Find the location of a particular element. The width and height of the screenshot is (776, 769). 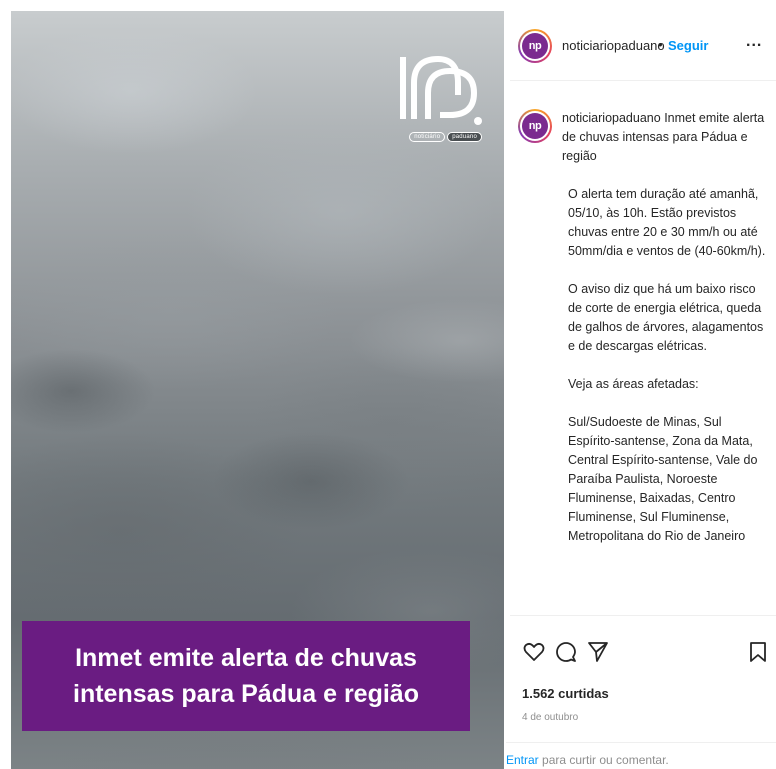

caption-username: noticiariopaduano is located at coordinates (611, 118).